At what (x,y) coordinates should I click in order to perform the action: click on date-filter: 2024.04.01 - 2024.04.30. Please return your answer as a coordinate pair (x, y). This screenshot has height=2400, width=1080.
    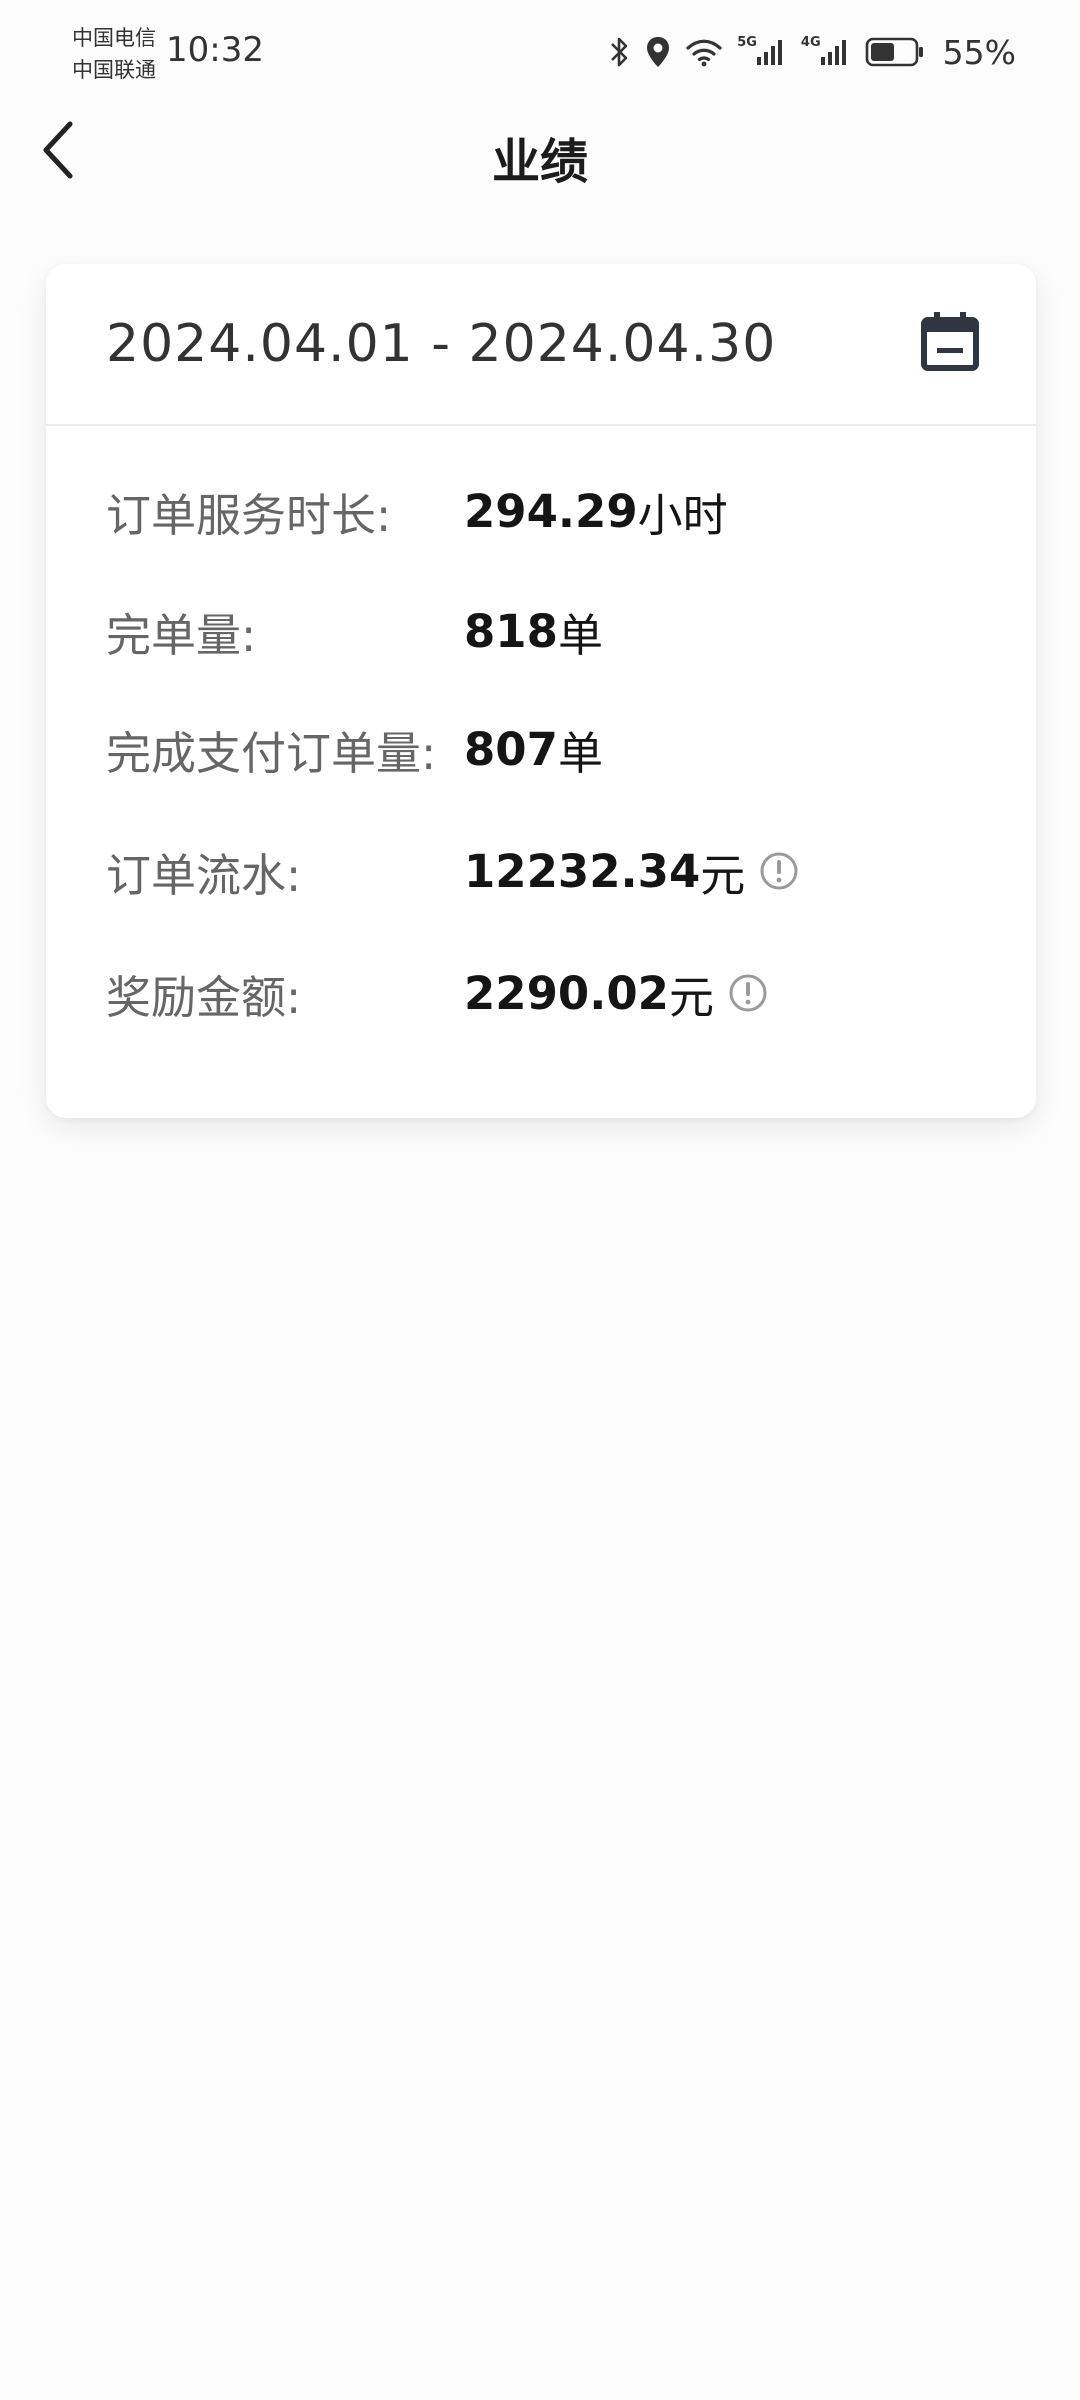
    Looking at the image, I should click on (541, 345).